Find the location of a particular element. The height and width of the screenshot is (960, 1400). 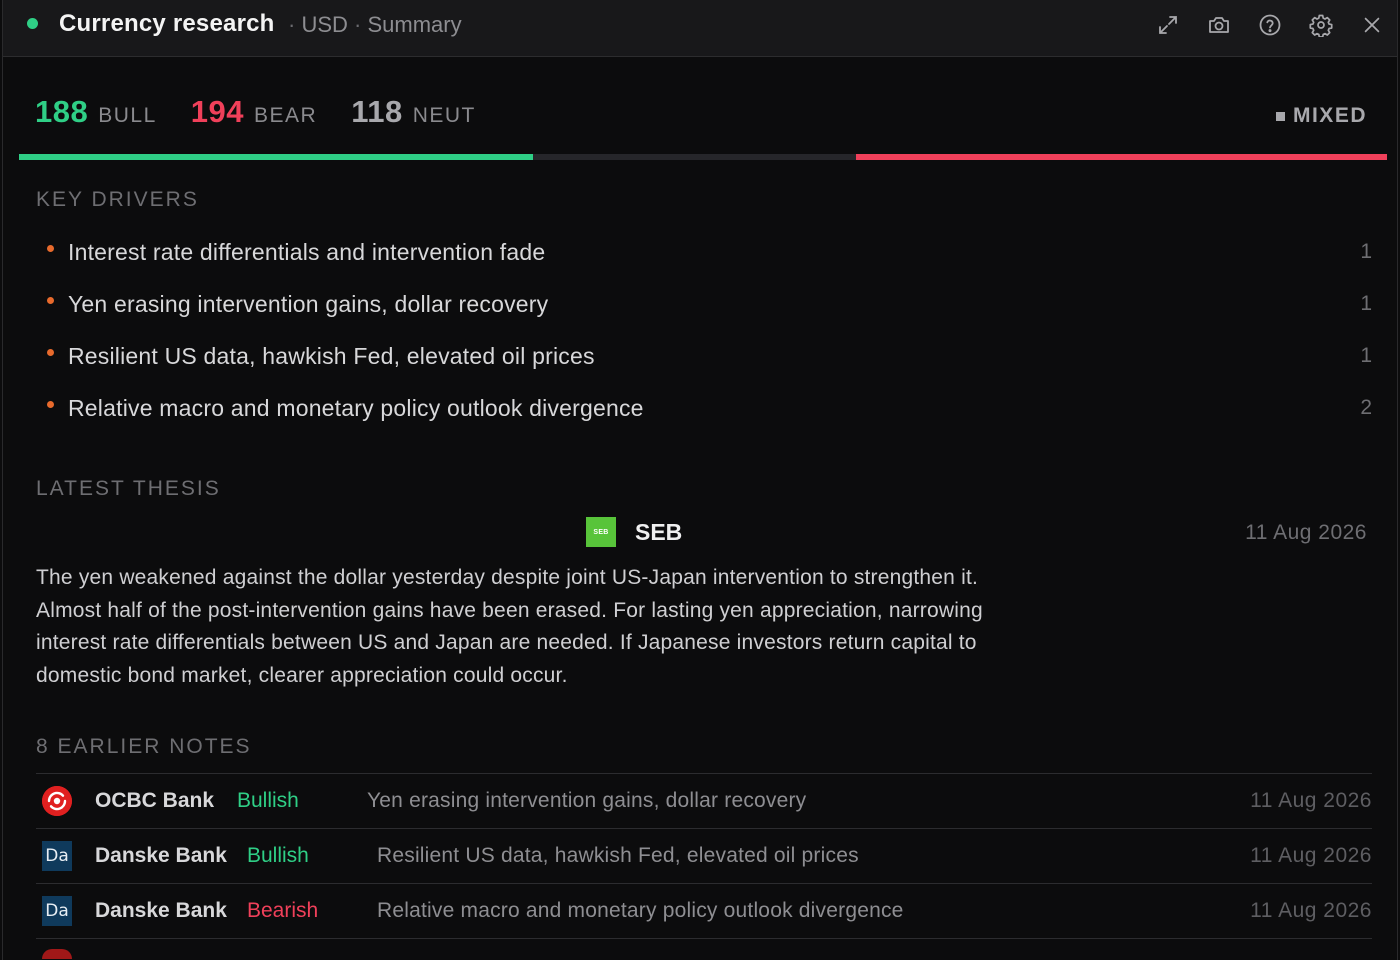

breadcrumb-view: Summary is located at coordinates (414, 24).